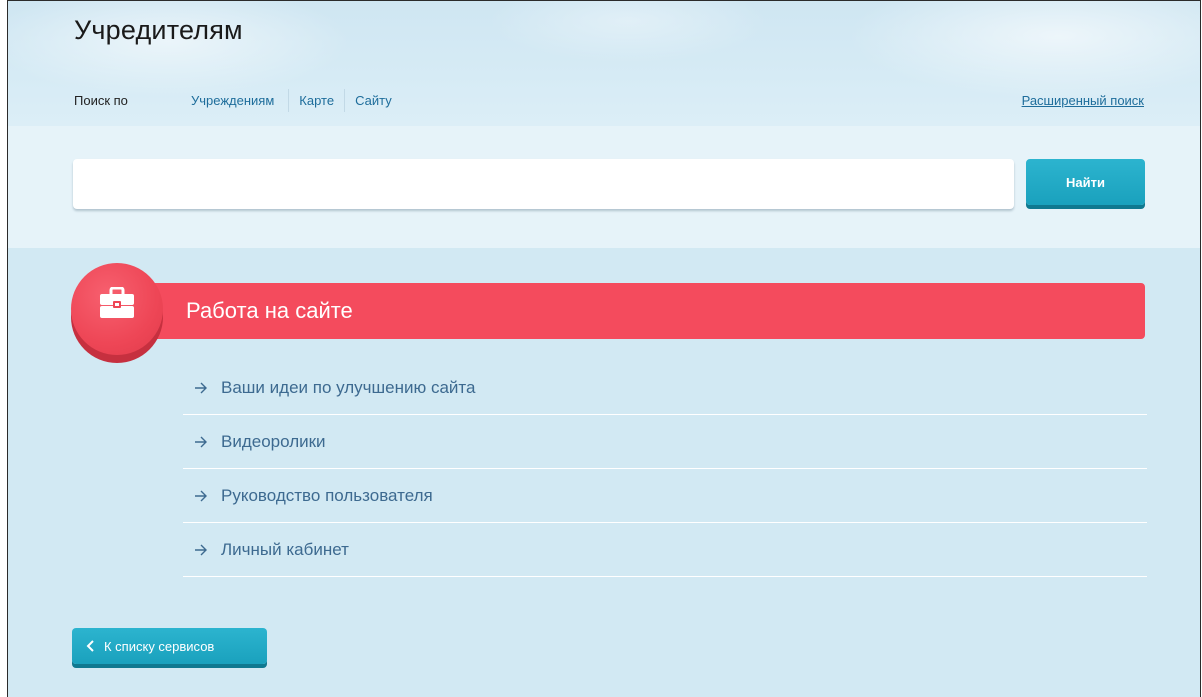 The width and height of the screenshot is (1202, 697). Describe the element at coordinates (665, 496) in the screenshot. I see `link-user-guide: Руководство пользователя` at that location.